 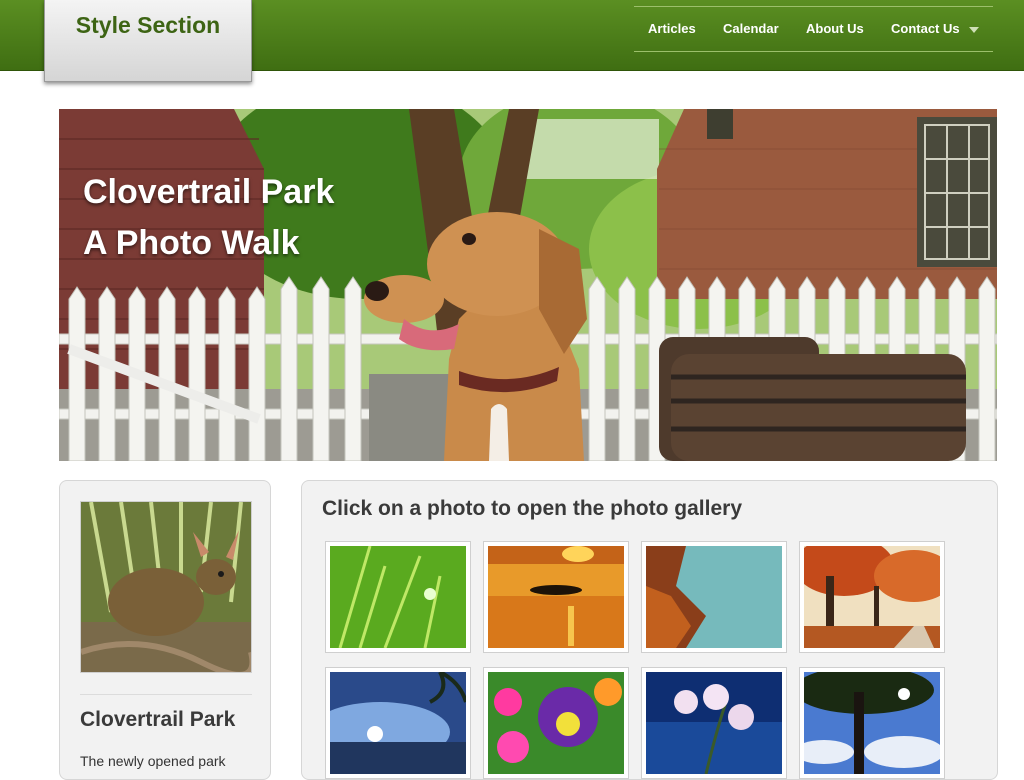 I want to click on tree-sky-photo-icon, so click(x=872, y=723).